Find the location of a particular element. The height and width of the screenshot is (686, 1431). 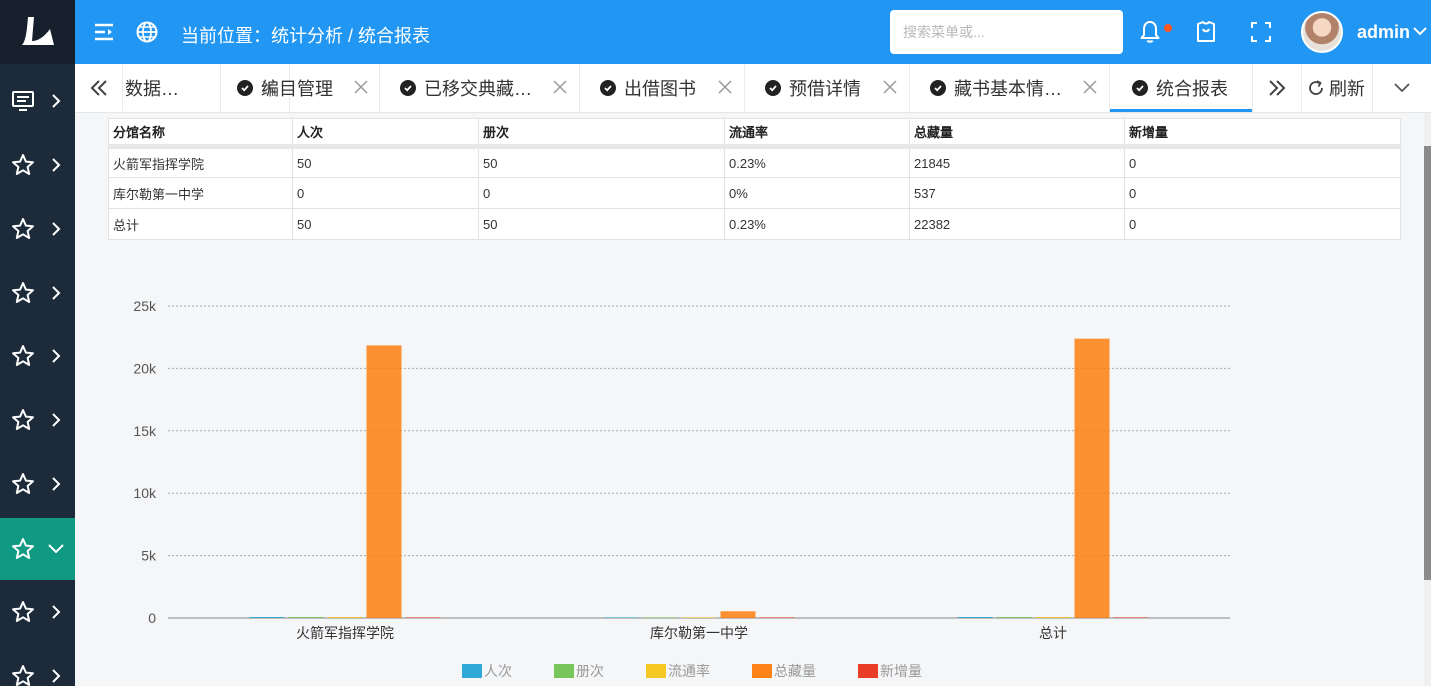

y-tick-label: 15k is located at coordinates (145, 431).